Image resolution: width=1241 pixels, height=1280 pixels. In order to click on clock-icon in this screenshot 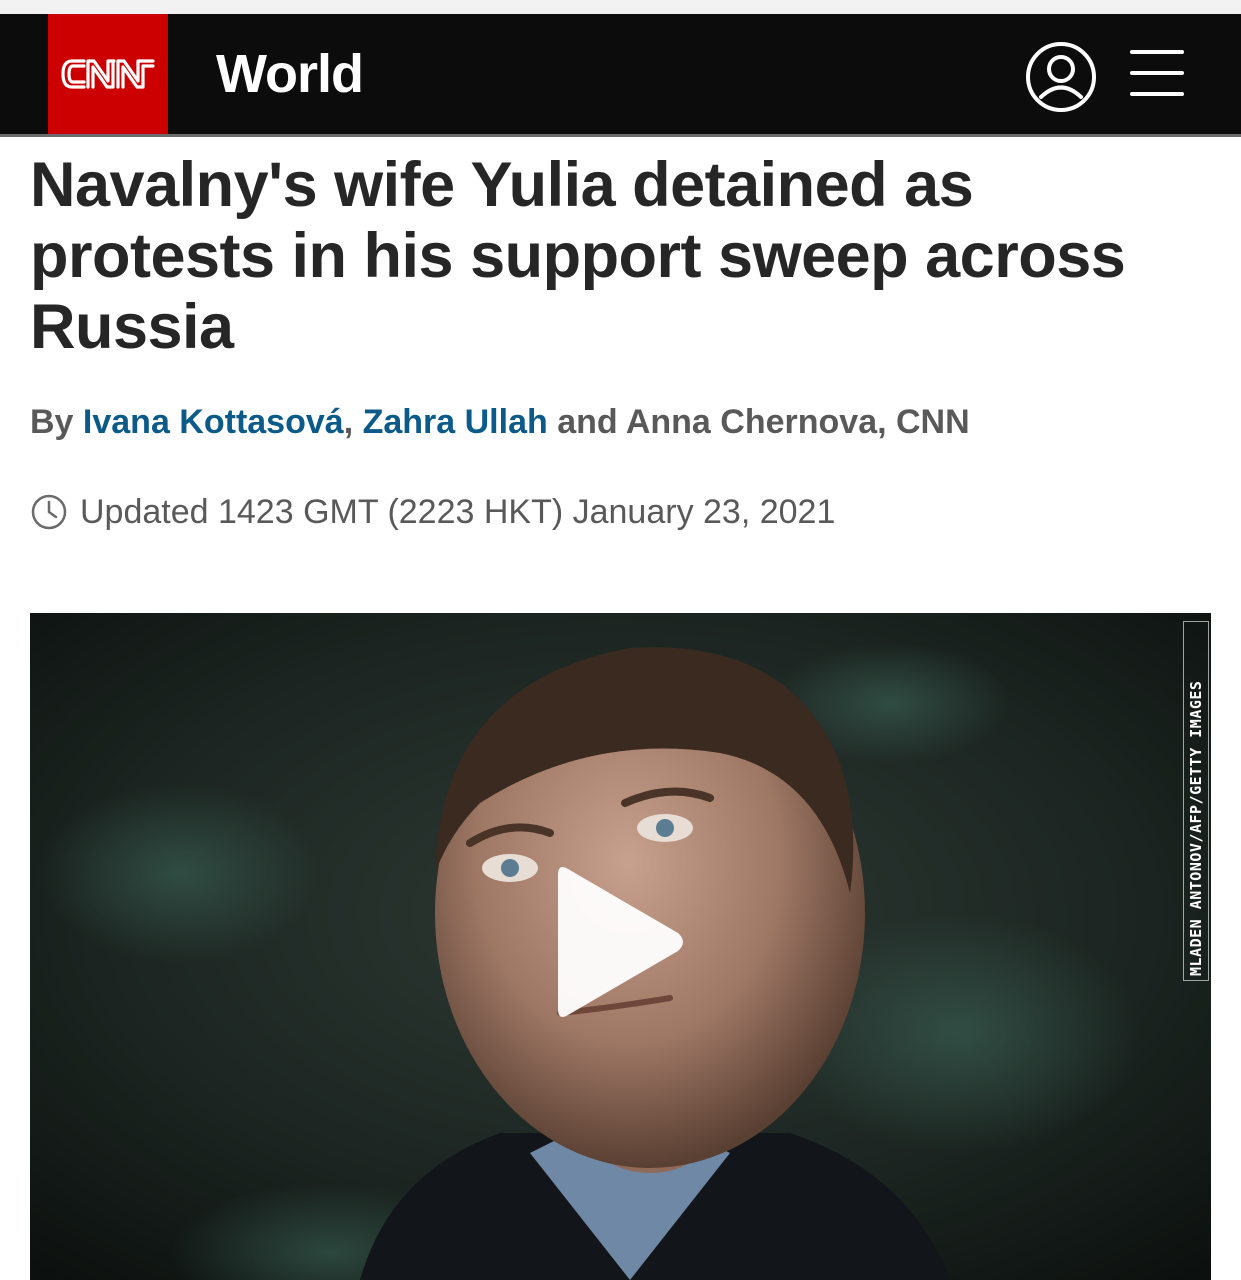, I will do `click(49, 512)`.